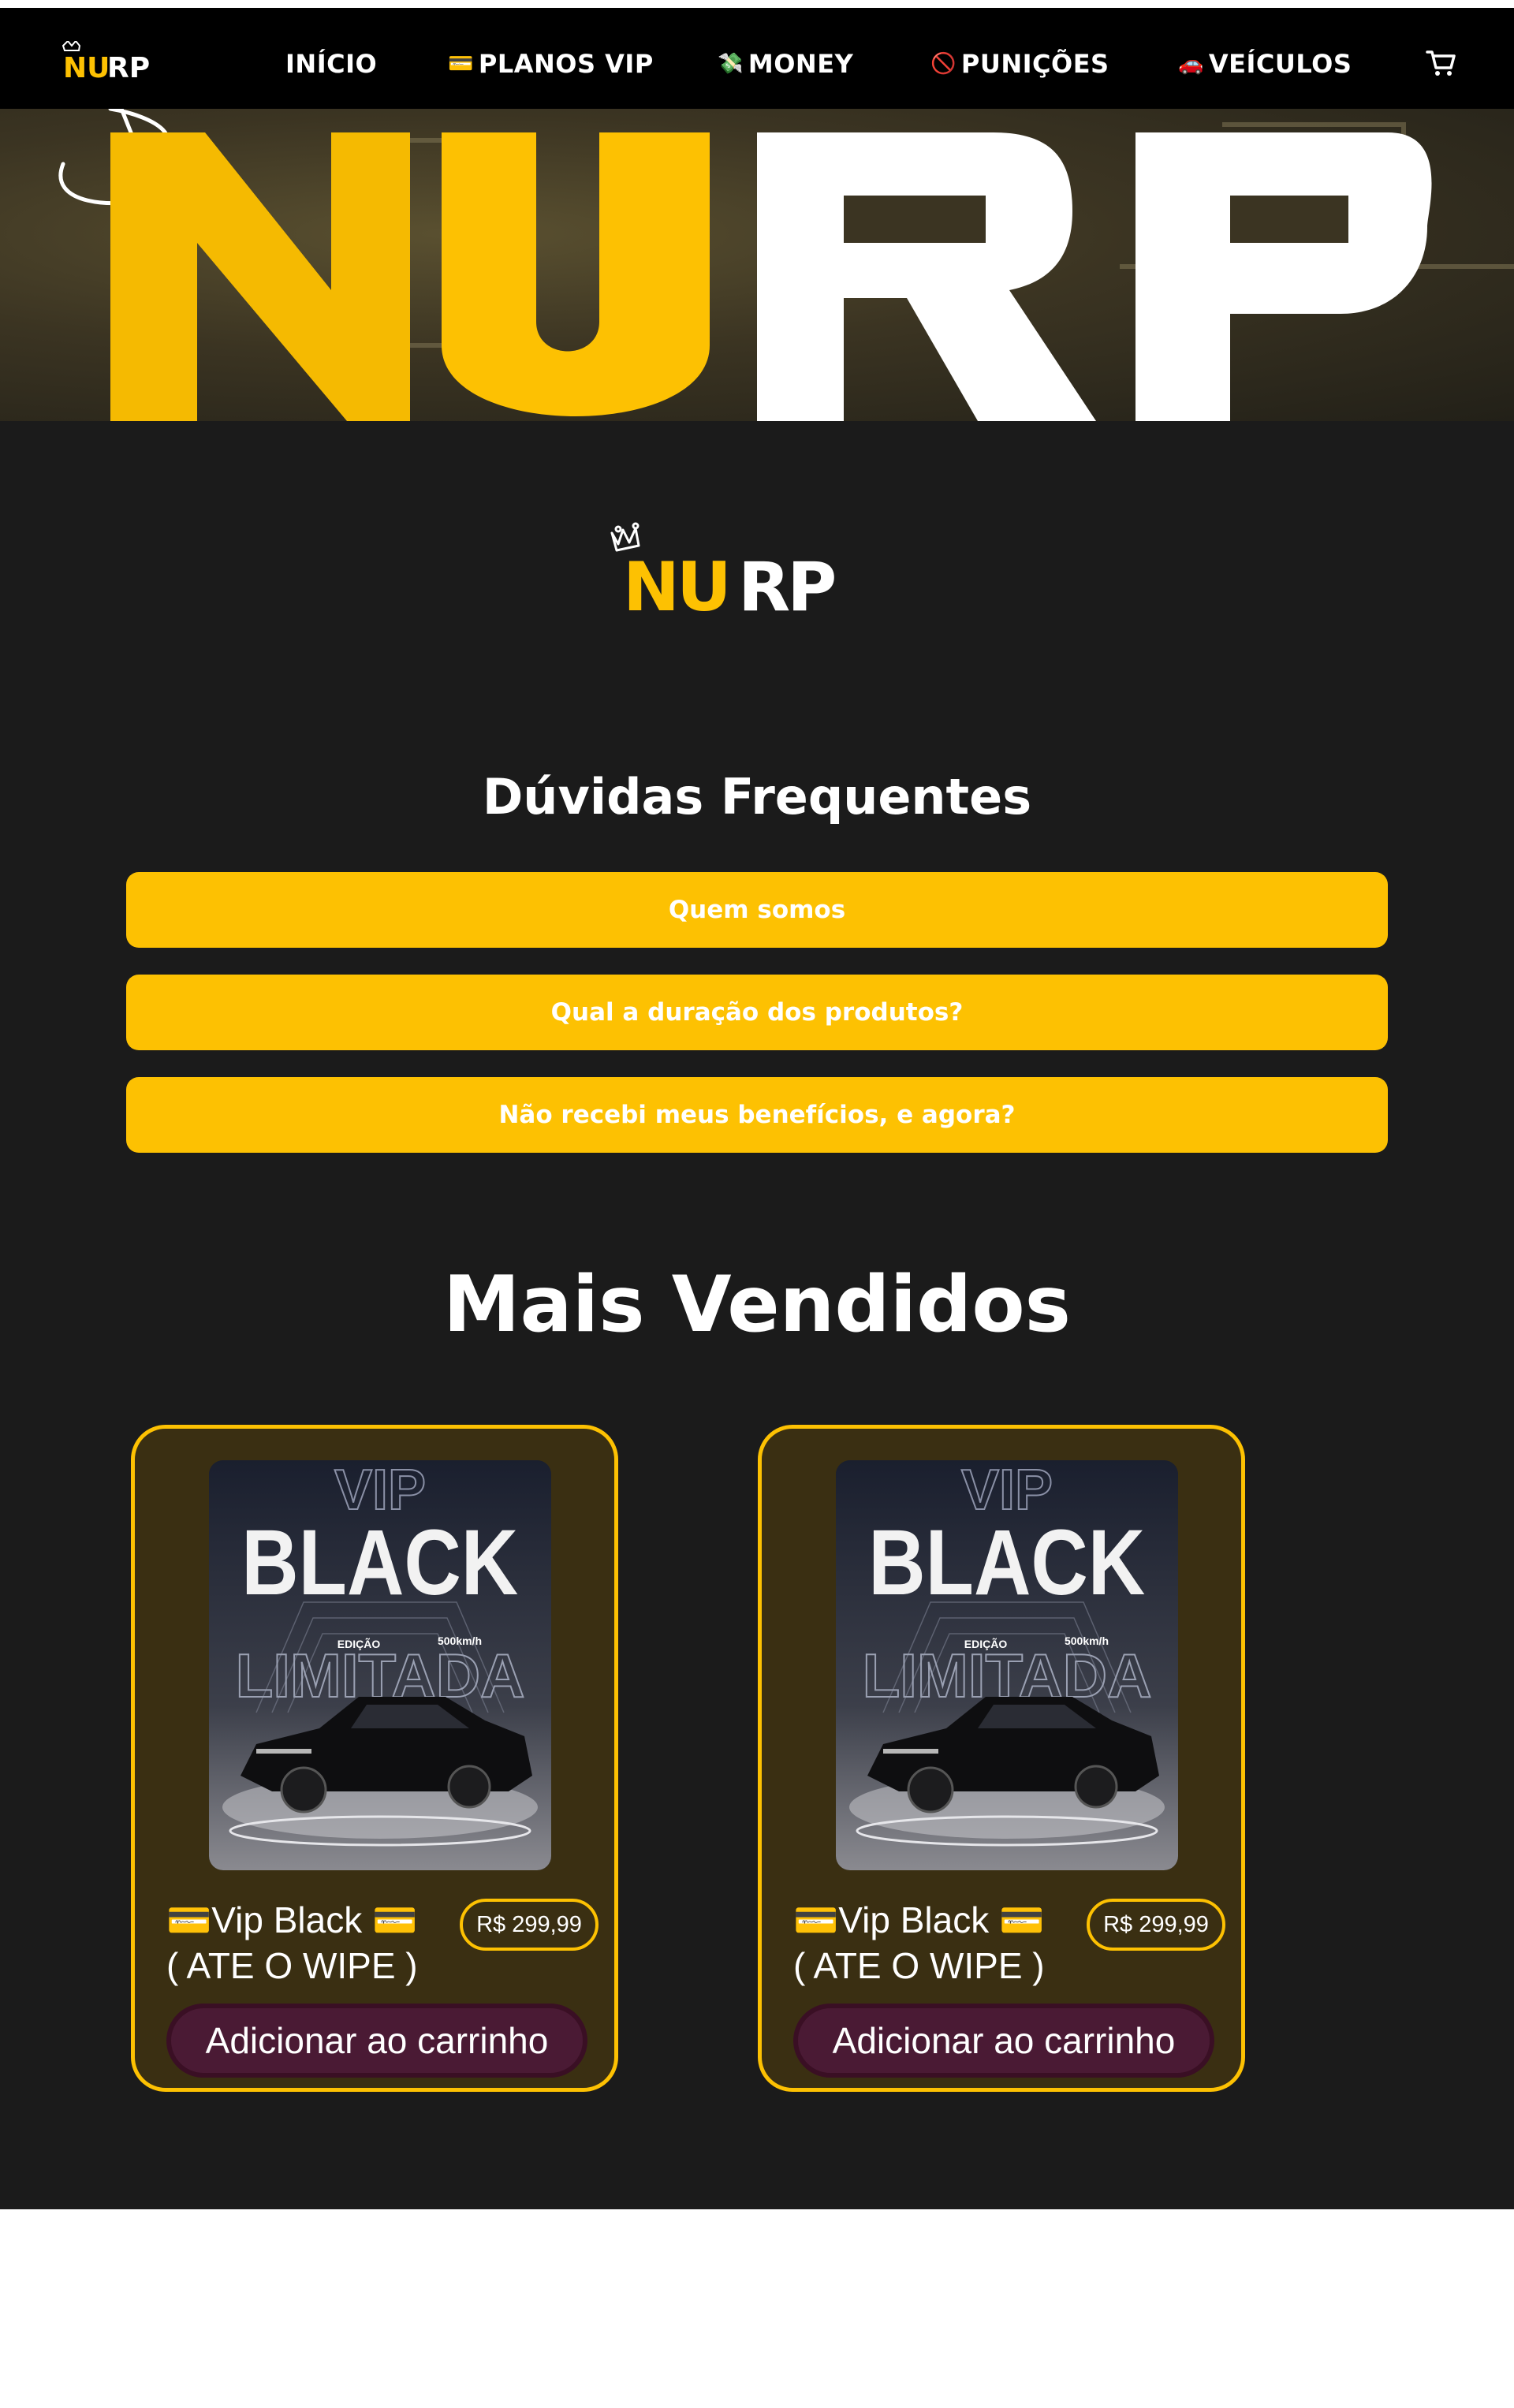  What do you see at coordinates (1034, 64) in the screenshot?
I see `nav-item-label: PUNIÇÕES` at bounding box center [1034, 64].